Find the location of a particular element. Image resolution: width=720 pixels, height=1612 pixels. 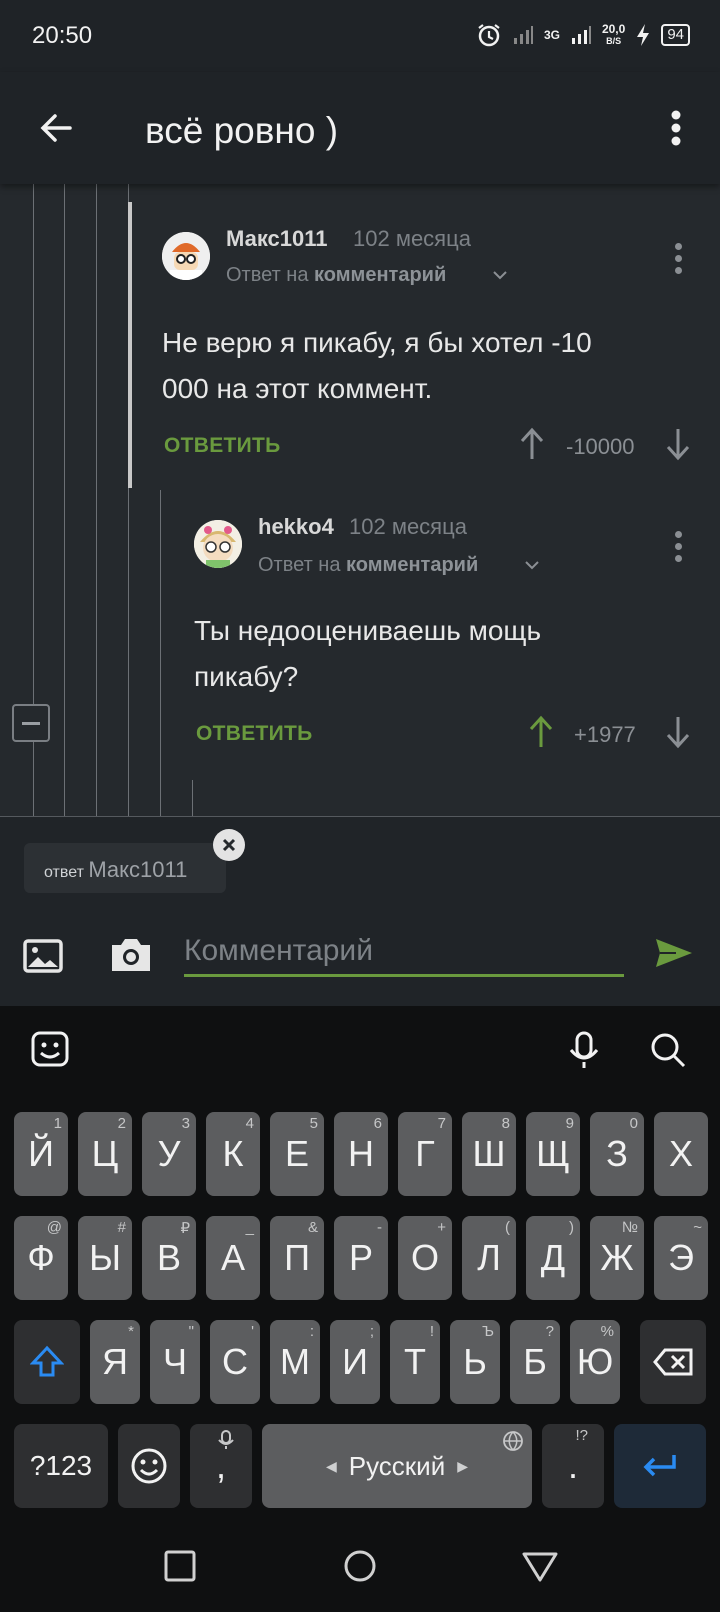

more-options-button is located at coordinates (676, 128).